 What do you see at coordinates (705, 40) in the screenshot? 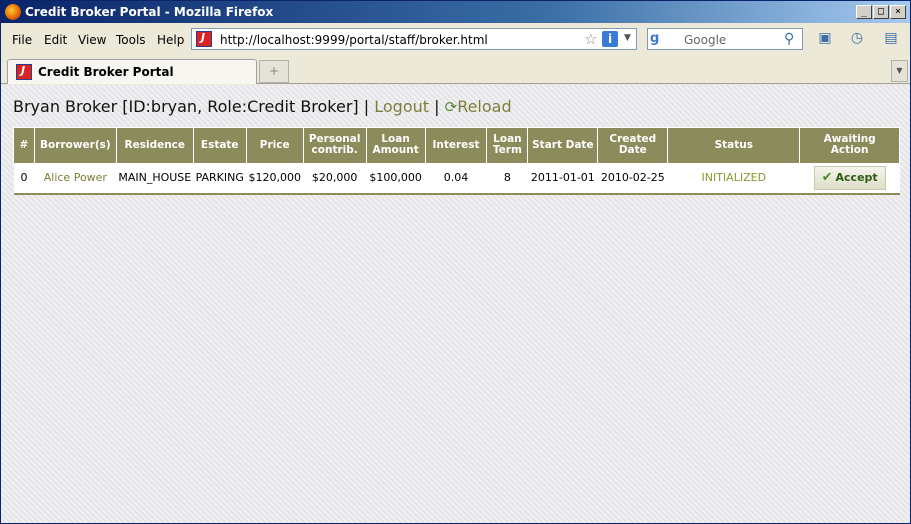
I see `search-placeholder: Google` at bounding box center [705, 40].